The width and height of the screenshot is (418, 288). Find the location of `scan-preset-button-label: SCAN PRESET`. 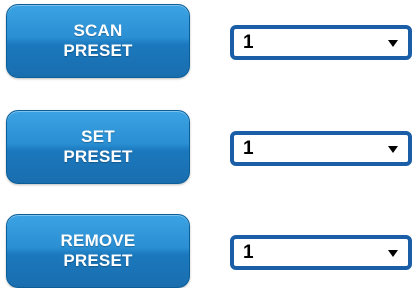

scan-preset-button-label: SCAN PRESET is located at coordinates (98, 40).